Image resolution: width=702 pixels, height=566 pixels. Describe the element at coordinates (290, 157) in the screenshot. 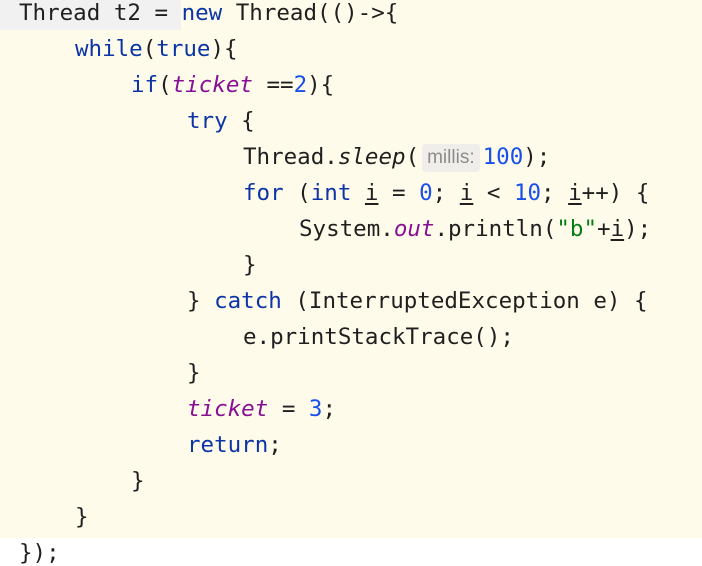

I see `code-text: Thread.` at that location.